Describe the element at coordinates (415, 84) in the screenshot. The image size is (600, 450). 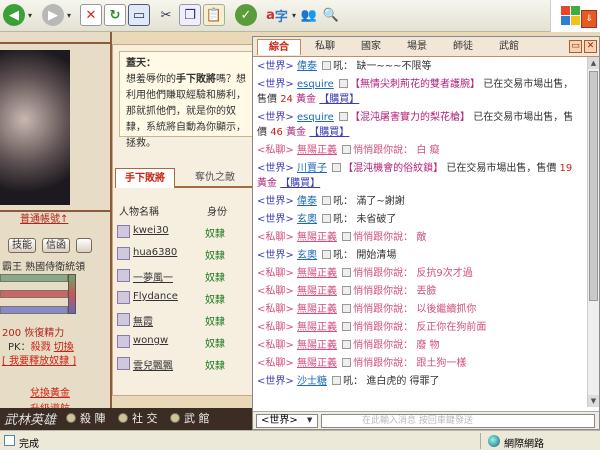
I see `message-item: 【無情尖刺荊花的雙者護腕】` at that location.